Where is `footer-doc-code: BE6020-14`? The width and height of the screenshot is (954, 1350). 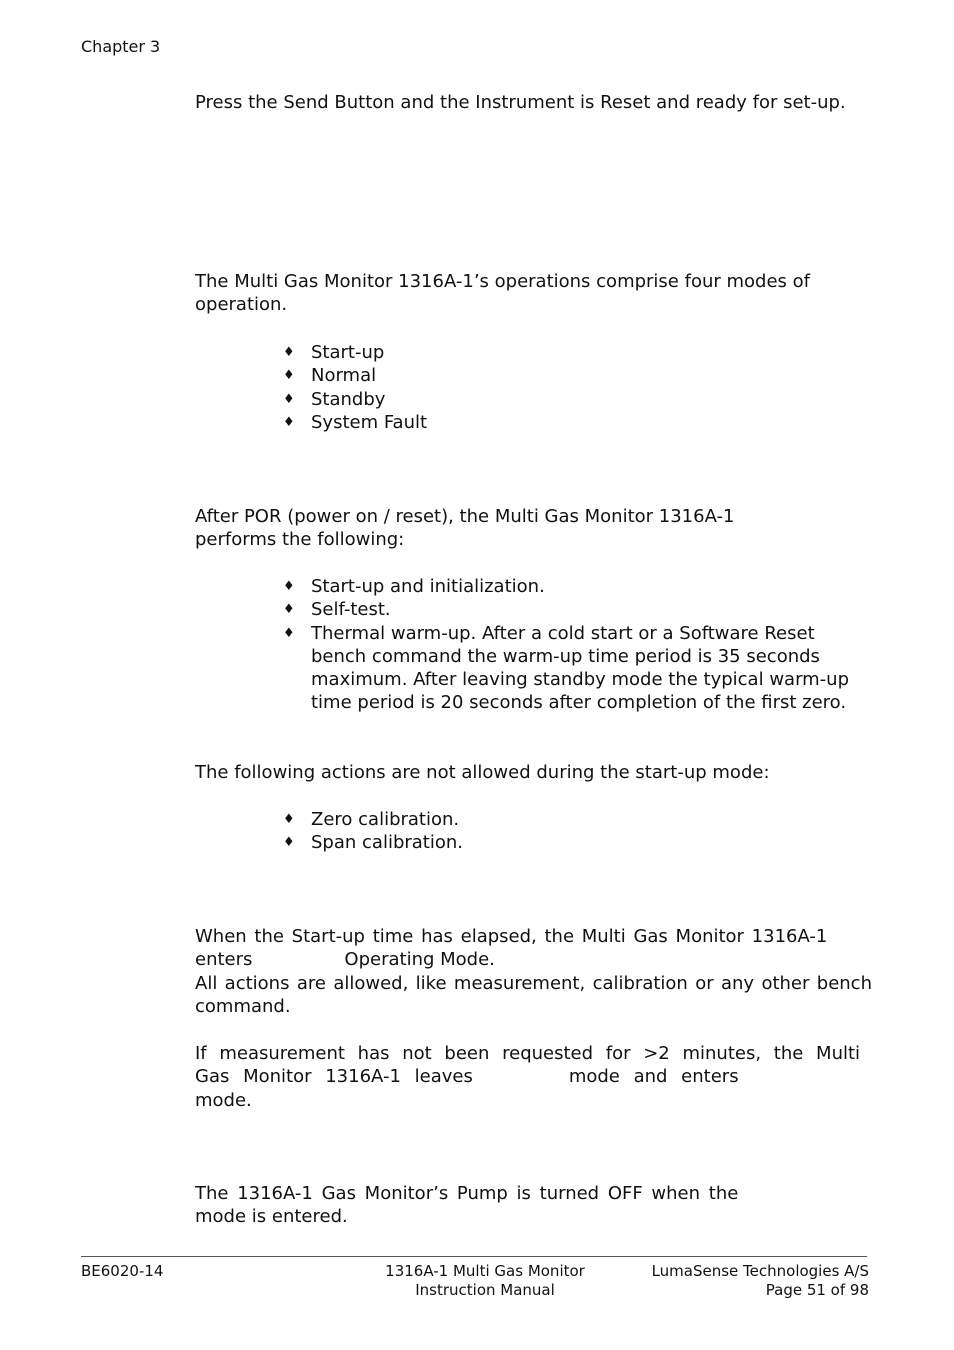
footer-doc-code: BE6020-14 is located at coordinates (122, 1271).